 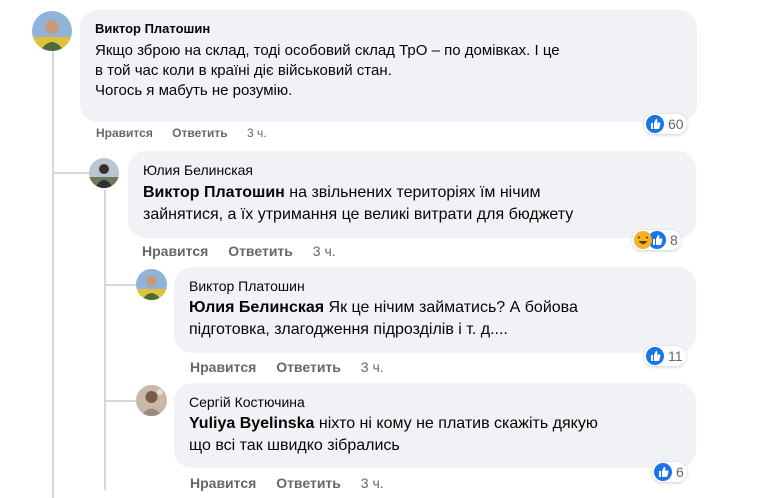 I want to click on reaction-count: 11, so click(x=675, y=356).